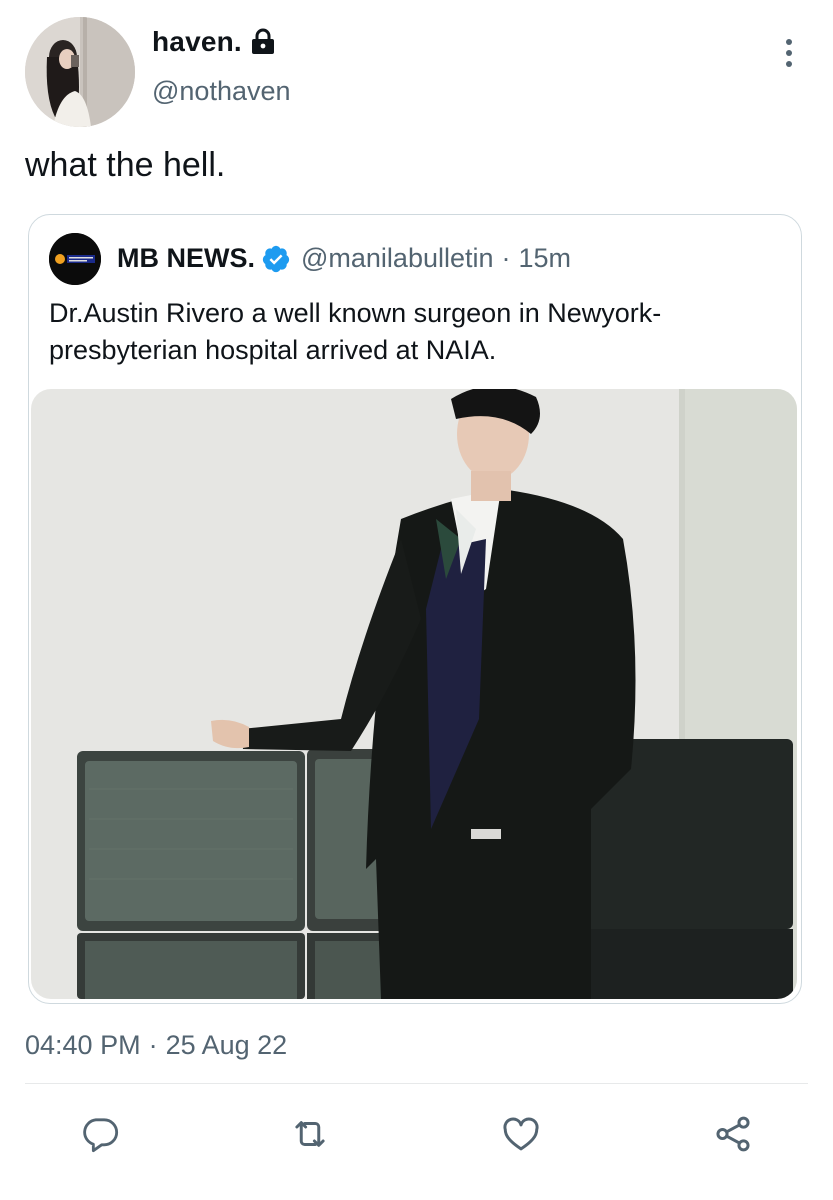  What do you see at coordinates (83, 1045) in the screenshot?
I see `timestamp-time: 04:40 PM` at bounding box center [83, 1045].